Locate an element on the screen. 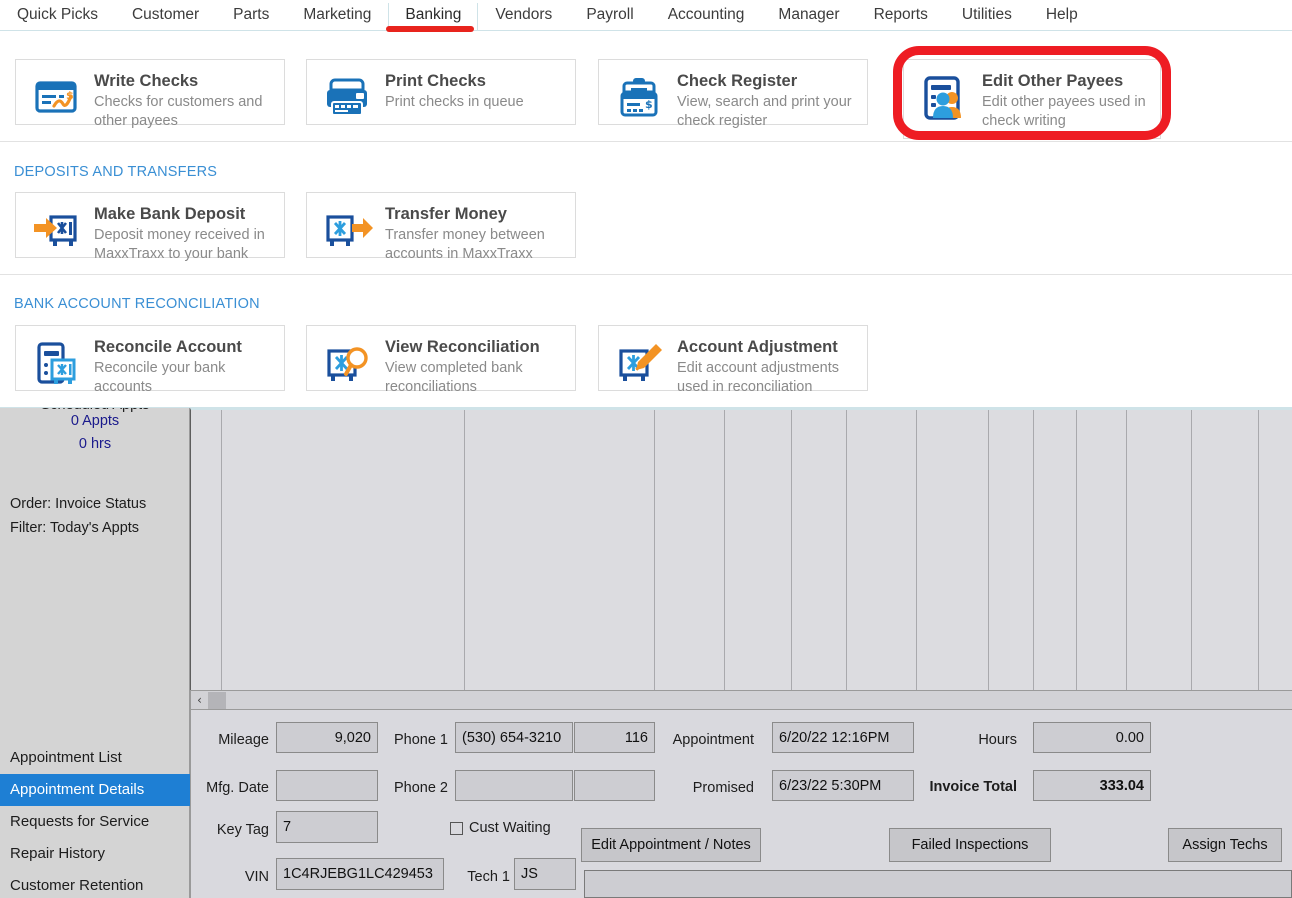 The width and height of the screenshot is (1292, 898). menu-item-accounting: Accounting is located at coordinates (706, 15).